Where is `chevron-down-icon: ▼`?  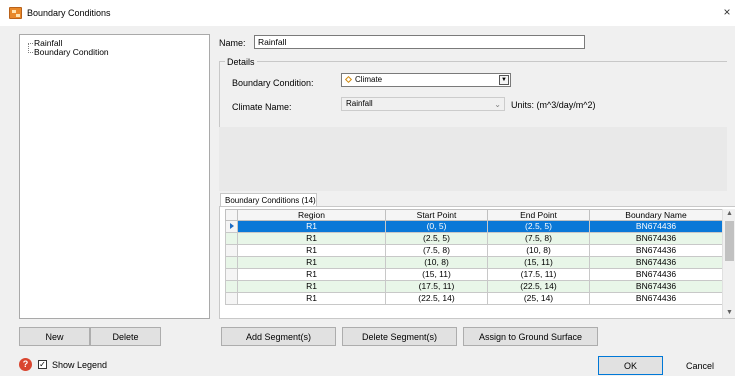 chevron-down-icon: ▼ is located at coordinates (504, 80).